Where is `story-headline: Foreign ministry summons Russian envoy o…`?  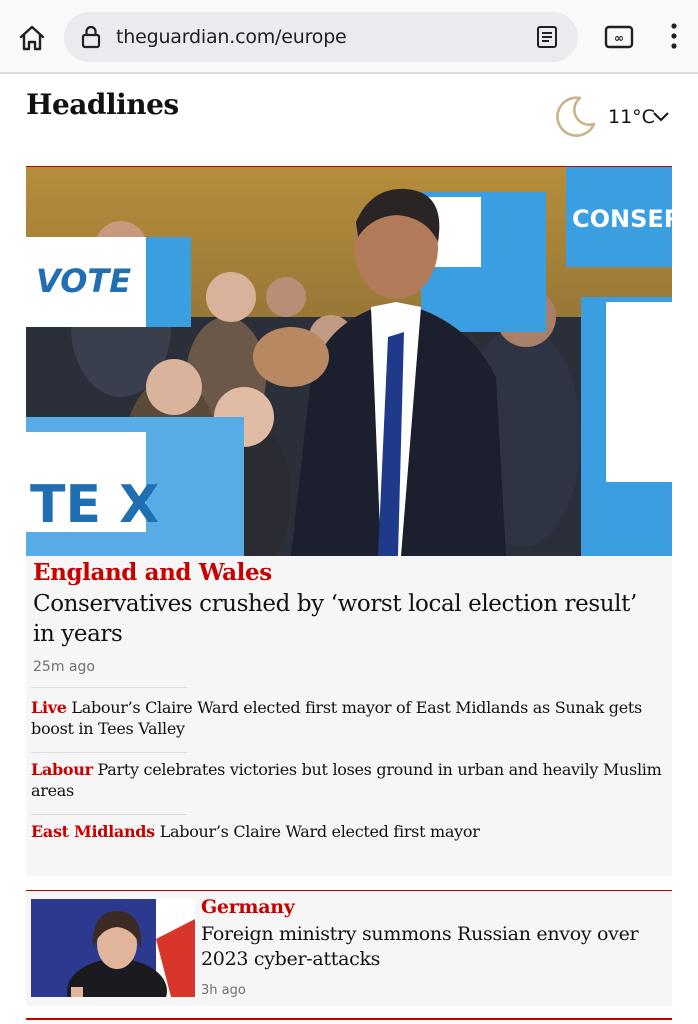 story-headline: Foreign ministry summons Russian envoy o… is located at coordinates (431, 947).